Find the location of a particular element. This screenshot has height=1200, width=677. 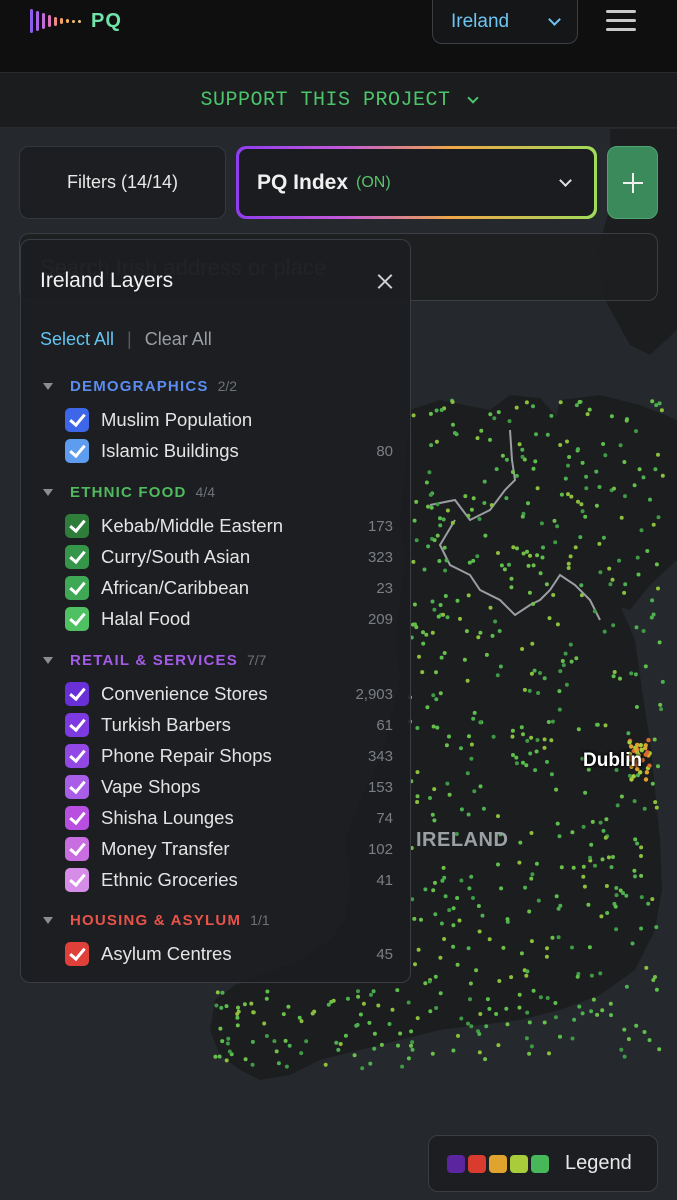

support-label: SUPPORT THIS PROJECT is located at coordinates (325, 100).